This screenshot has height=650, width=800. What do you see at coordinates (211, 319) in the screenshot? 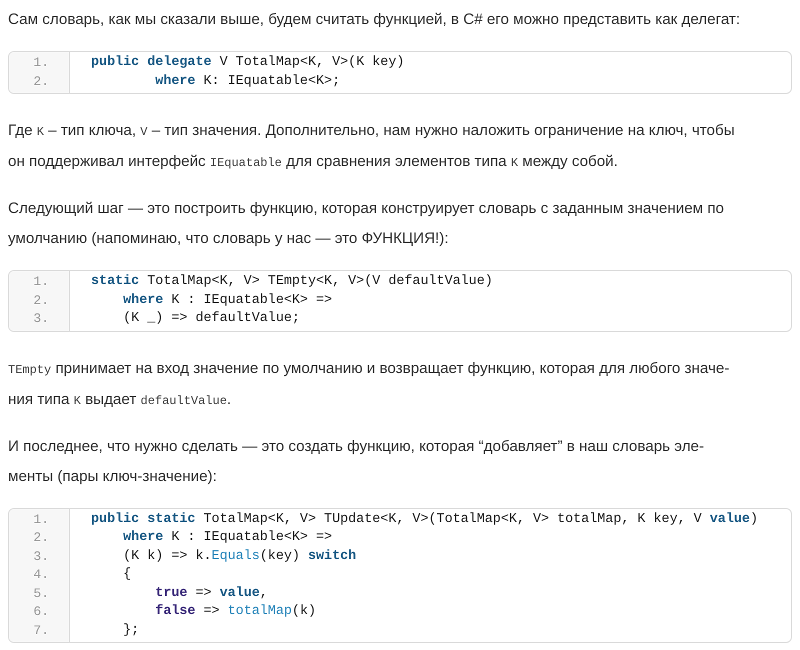
I see `code-line: (K _) => defaultValue;` at bounding box center [211, 319].